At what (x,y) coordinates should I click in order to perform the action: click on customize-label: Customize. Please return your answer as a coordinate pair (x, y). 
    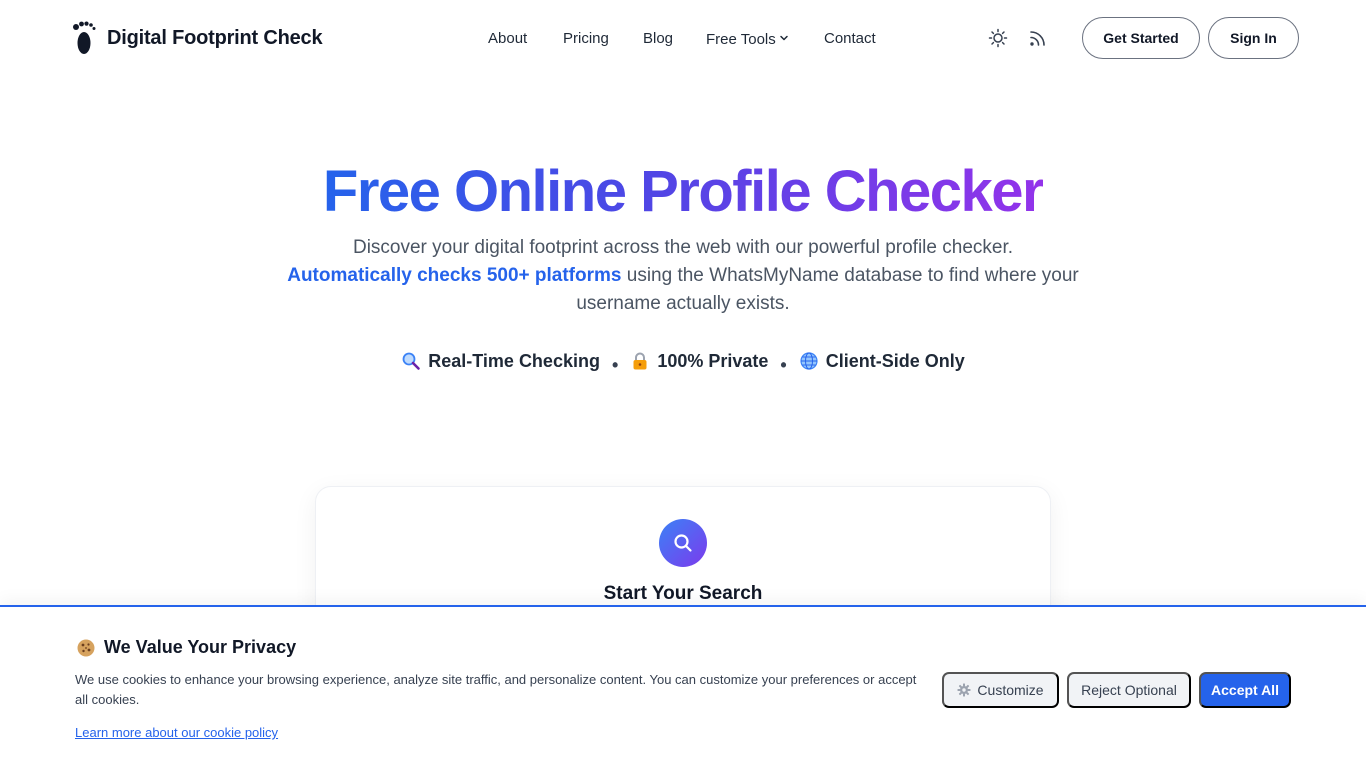
    Looking at the image, I should click on (1010, 690).